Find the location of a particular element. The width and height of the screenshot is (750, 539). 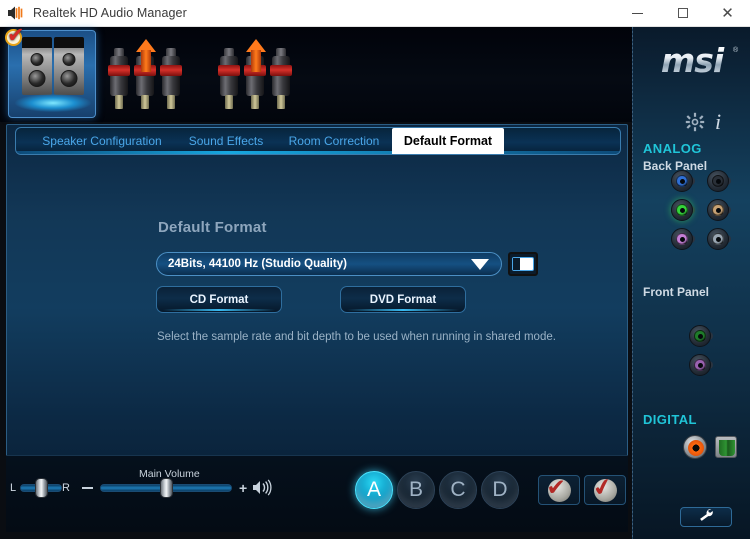

default-format-dropdown: 24Bits, 44100 Hz (Studio Quality) is located at coordinates (329, 264).